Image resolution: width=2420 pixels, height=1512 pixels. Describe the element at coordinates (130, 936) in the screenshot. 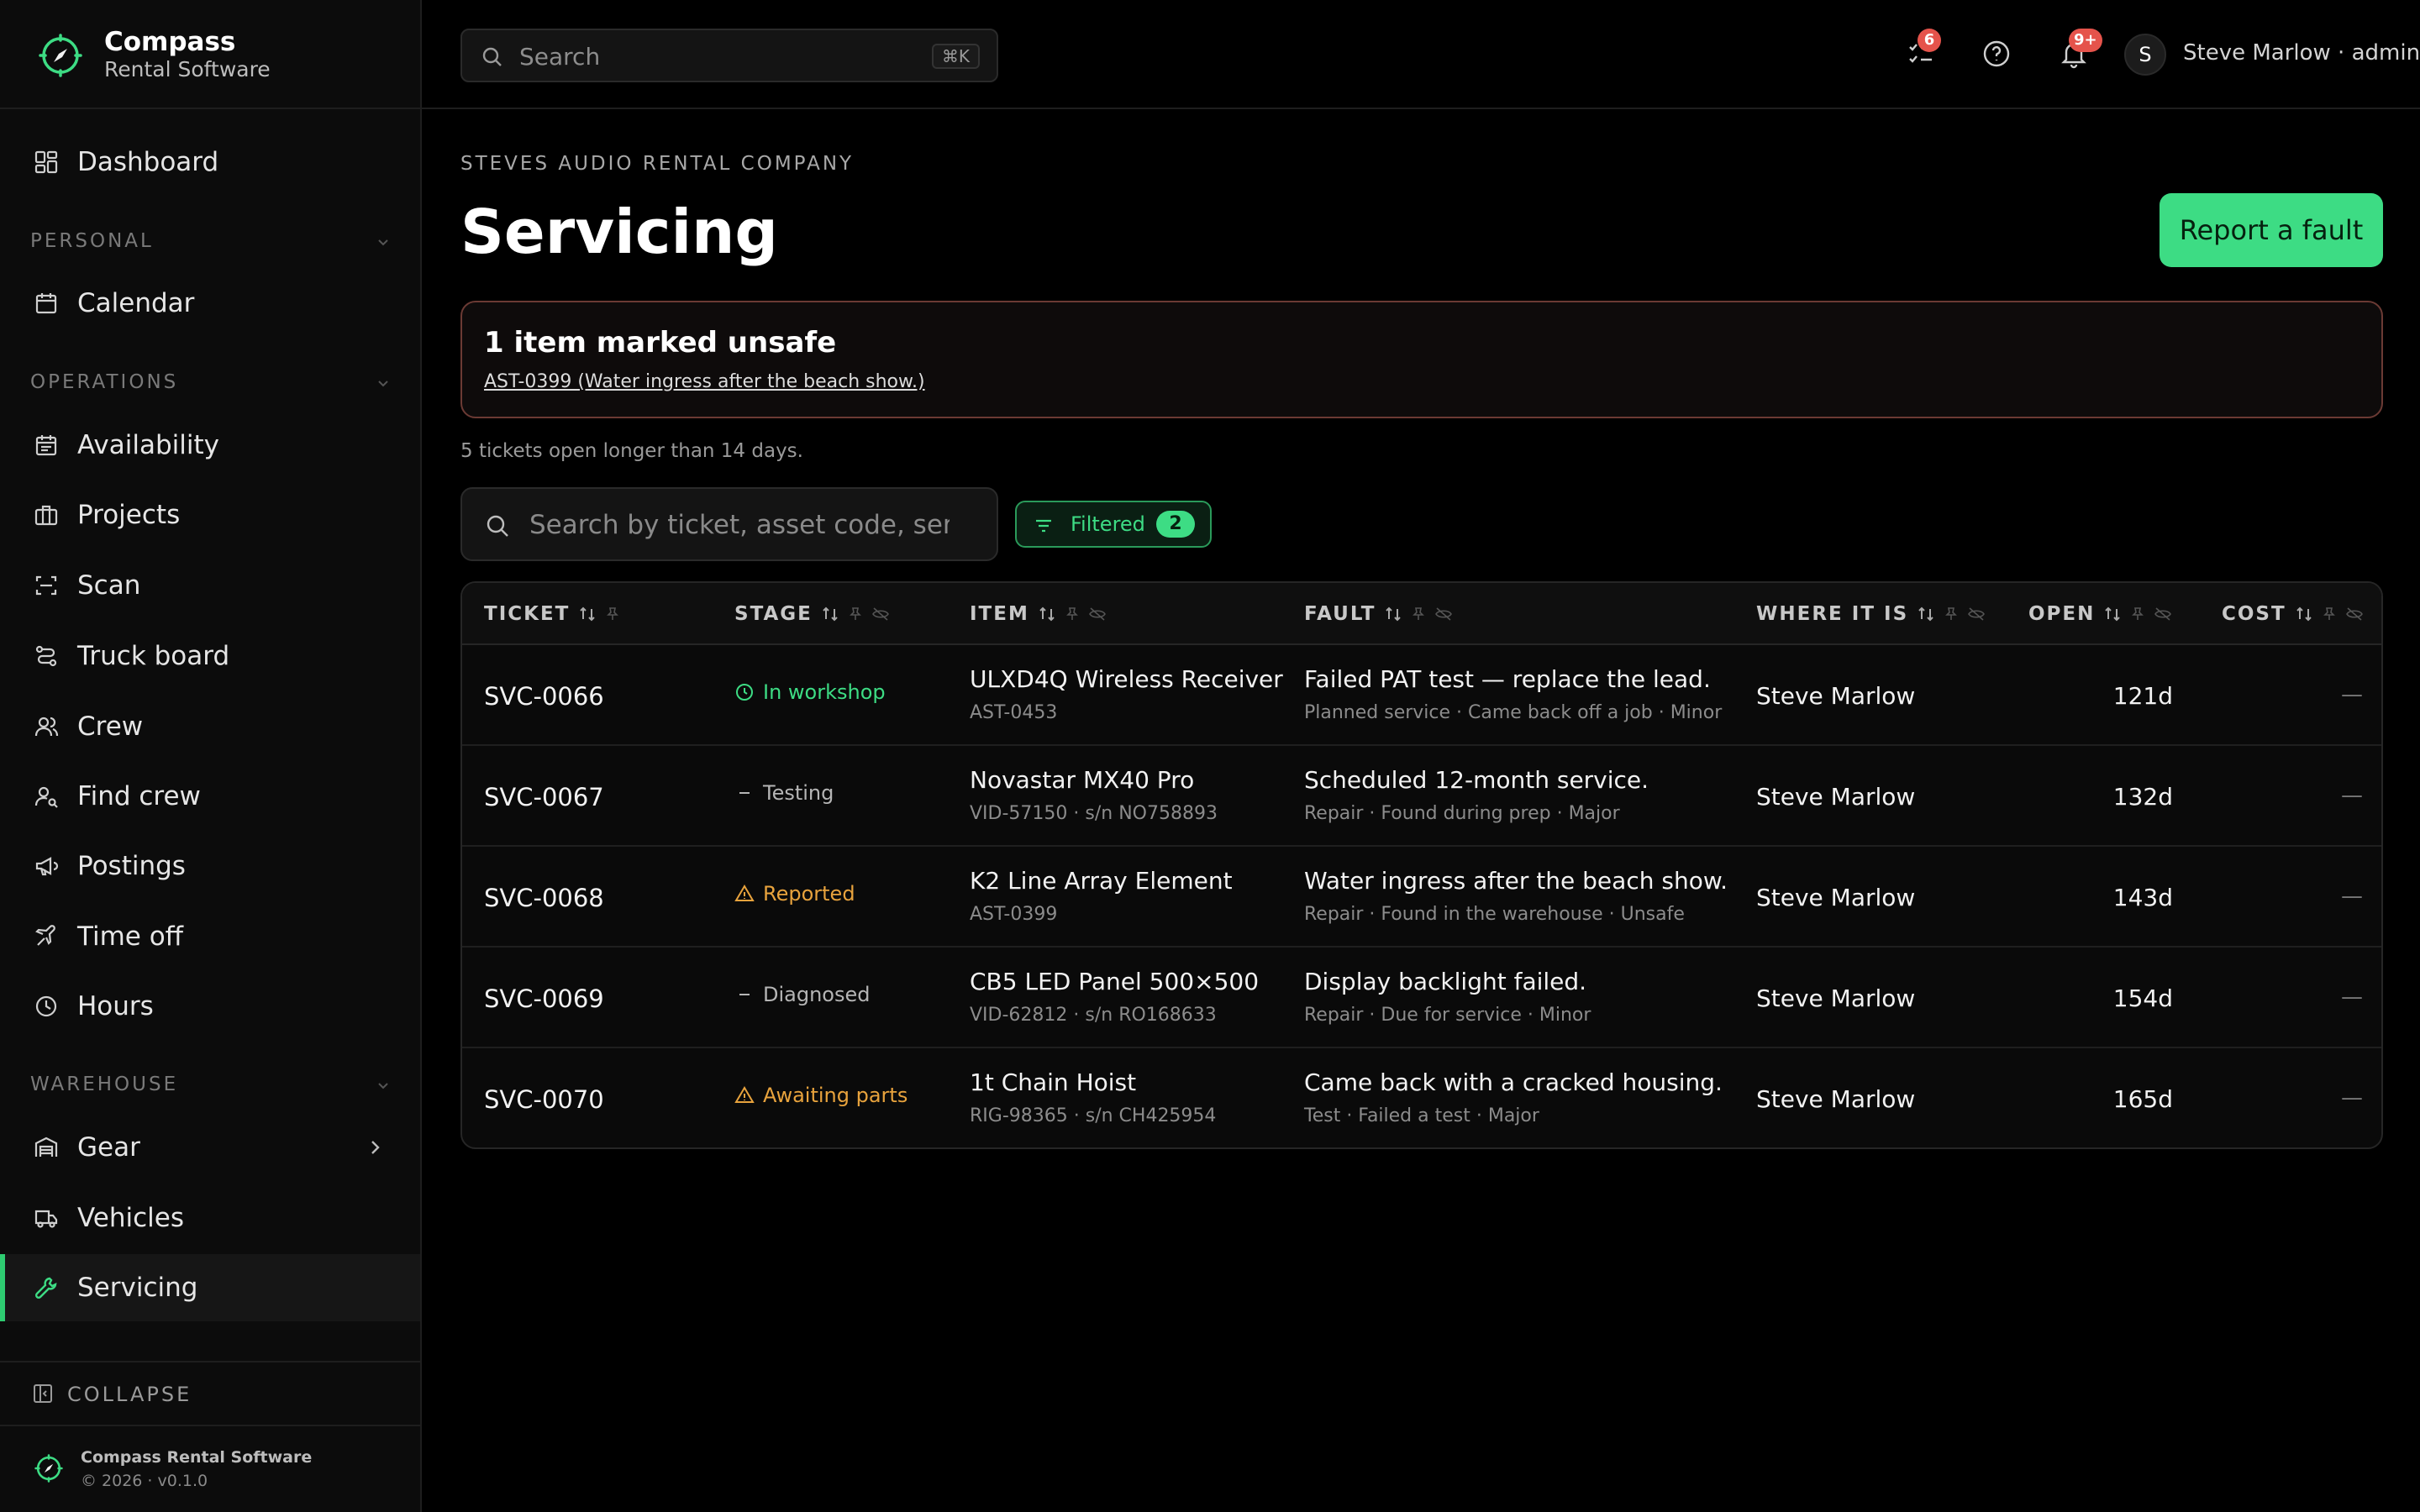

I see `sidebar-item-label: Time off` at that location.